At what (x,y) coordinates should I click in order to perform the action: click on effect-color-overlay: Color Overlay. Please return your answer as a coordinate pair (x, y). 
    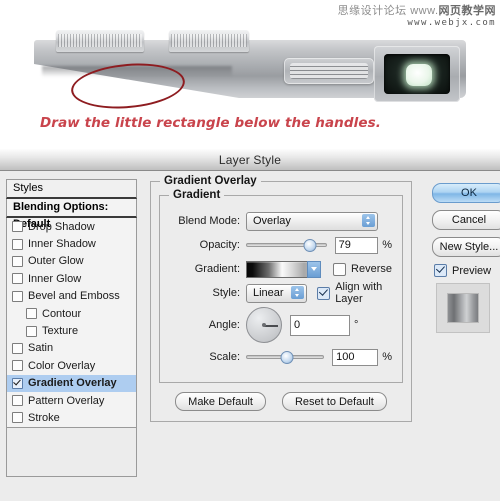
    Looking at the image, I should click on (71, 365).